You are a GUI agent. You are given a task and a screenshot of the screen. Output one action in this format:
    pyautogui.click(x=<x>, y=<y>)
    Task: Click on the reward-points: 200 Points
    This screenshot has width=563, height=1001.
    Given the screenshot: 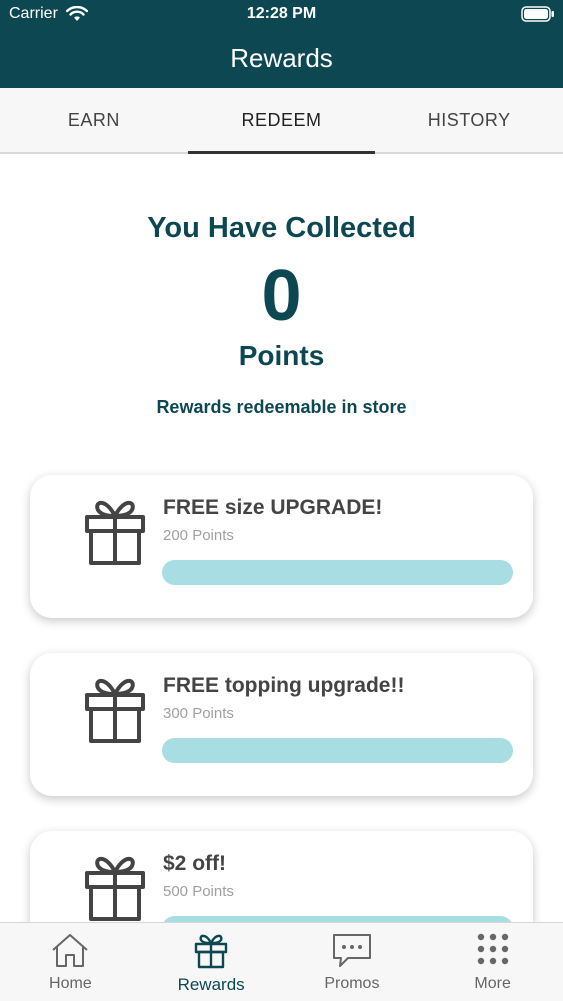 What is the action you would take?
    pyautogui.click(x=198, y=535)
    